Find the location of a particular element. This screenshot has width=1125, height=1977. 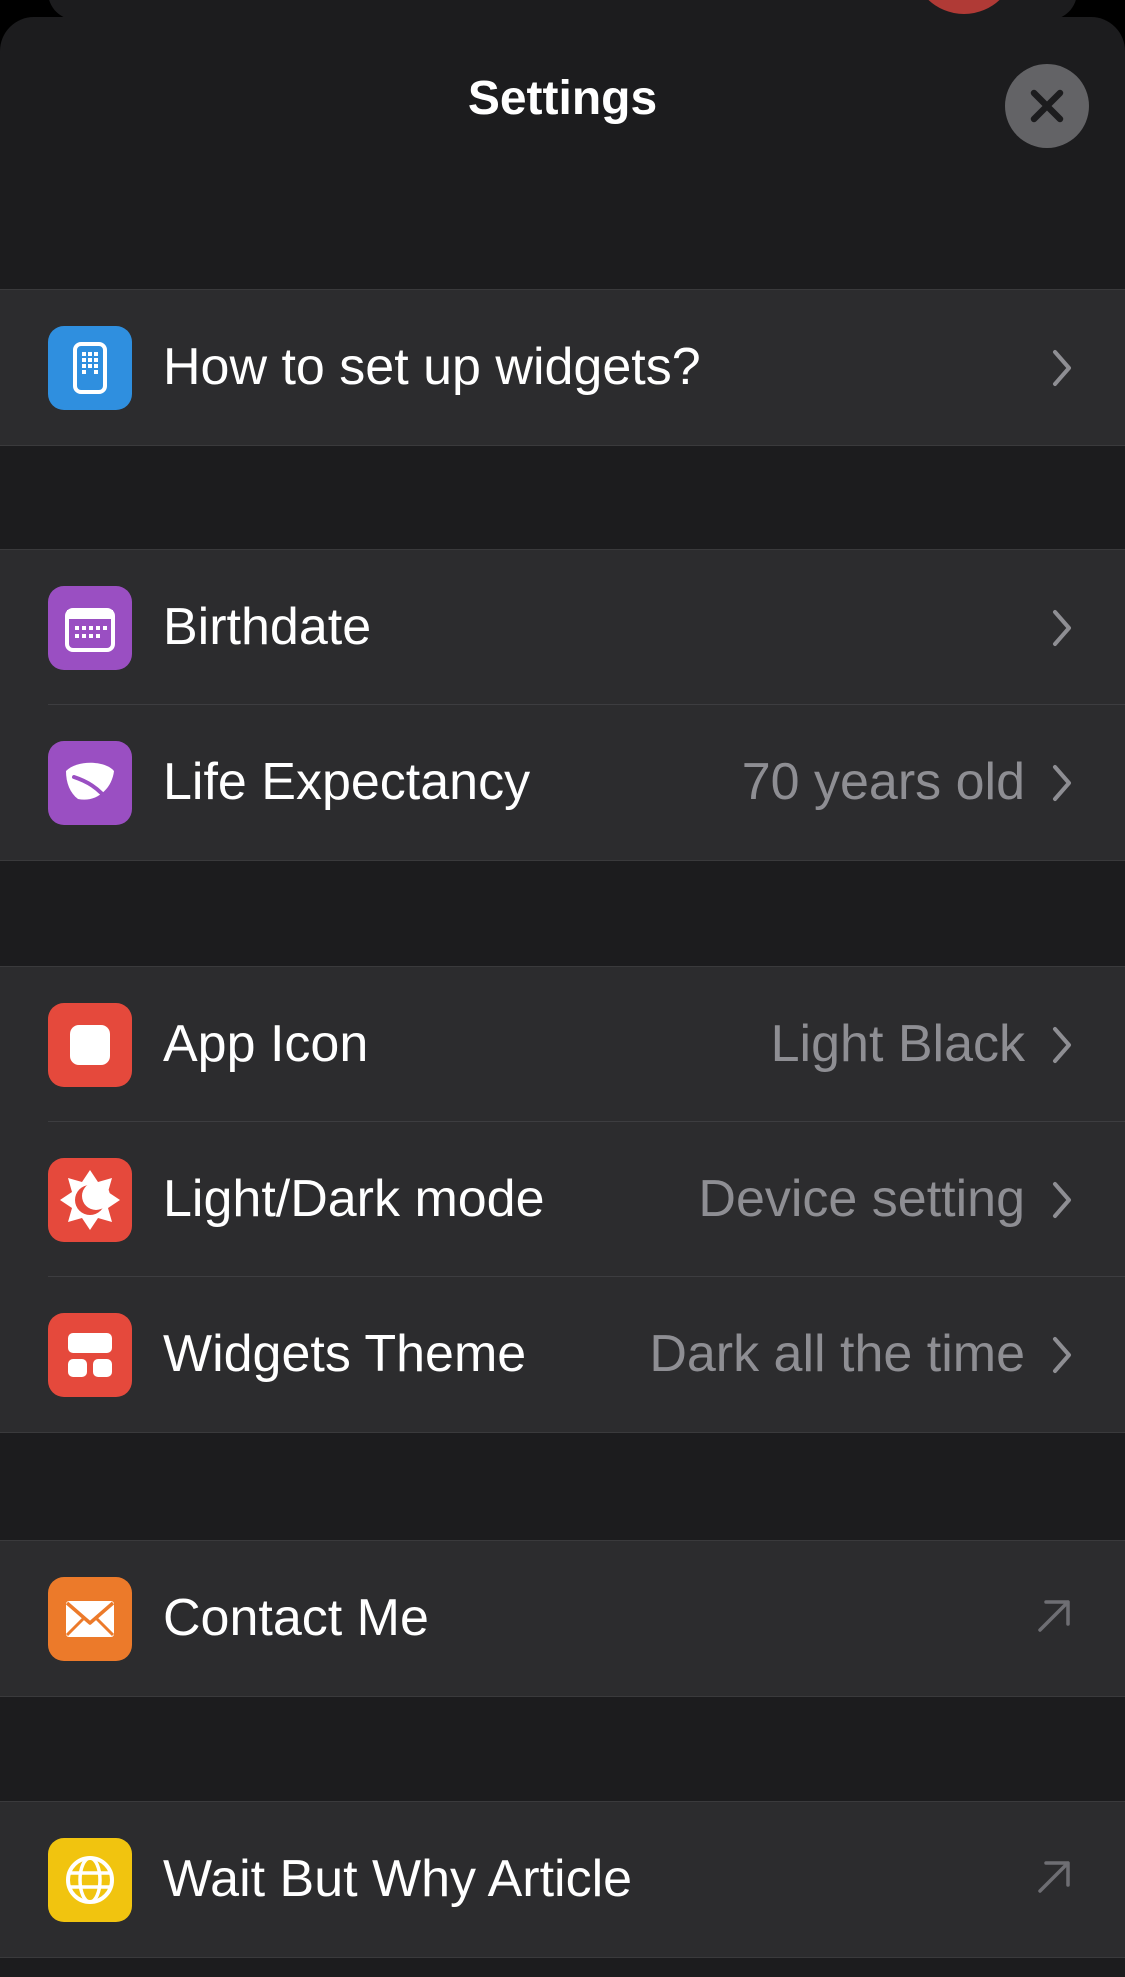

calendar-icon is located at coordinates (90, 628).